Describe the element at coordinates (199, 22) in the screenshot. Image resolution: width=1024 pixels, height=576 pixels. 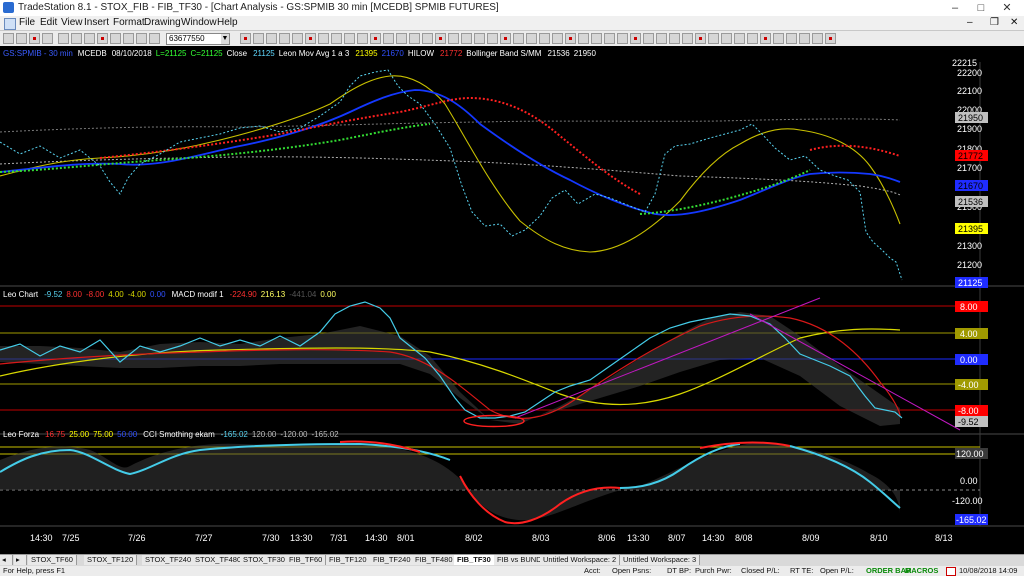
I see `menu-window: Window` at that location.